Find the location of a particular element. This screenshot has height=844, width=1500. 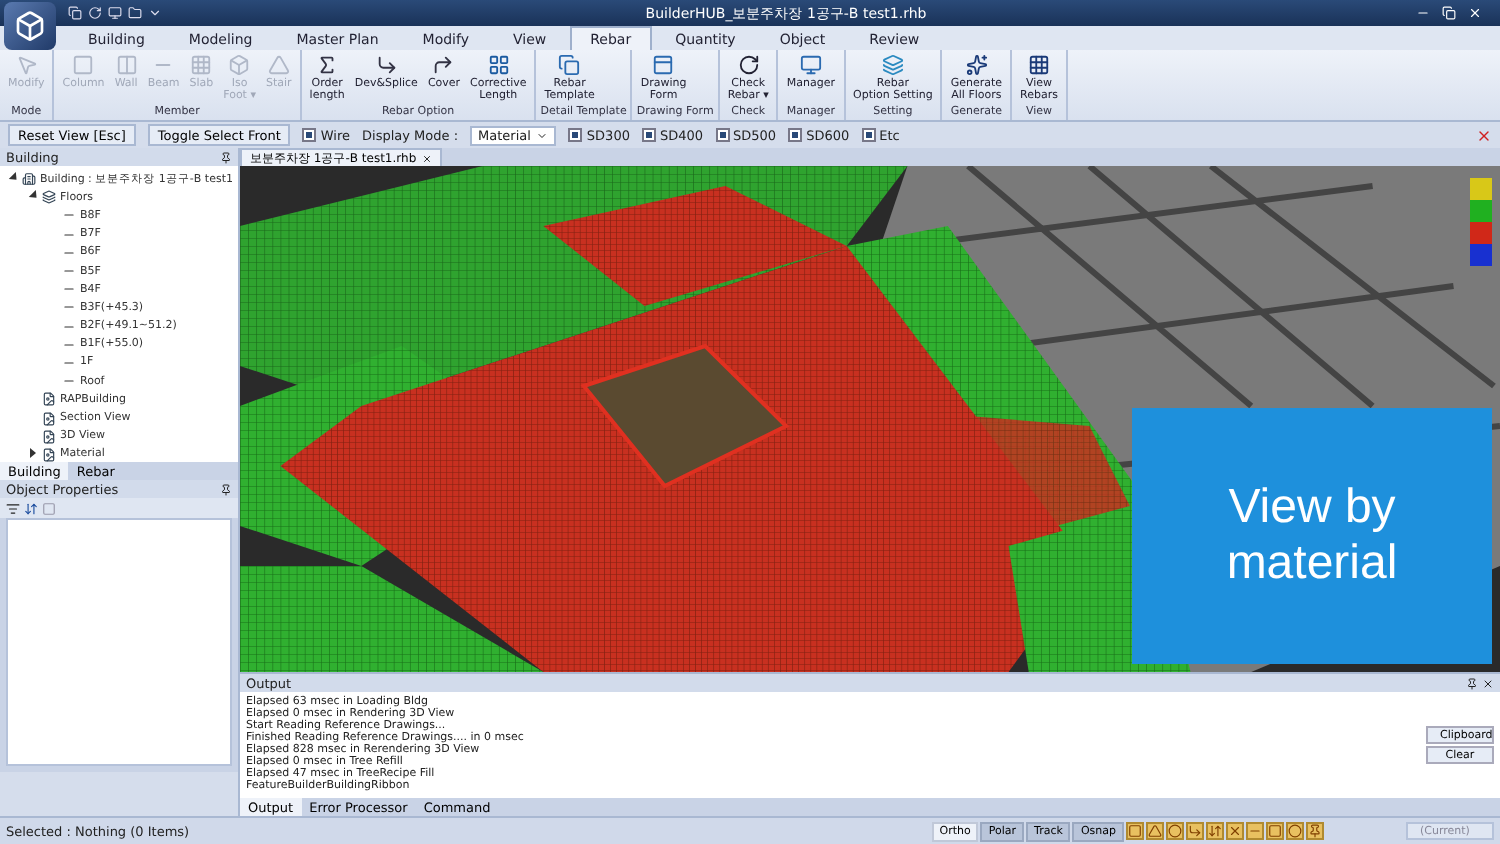

close-icon is located at coordinates (1488, 683).